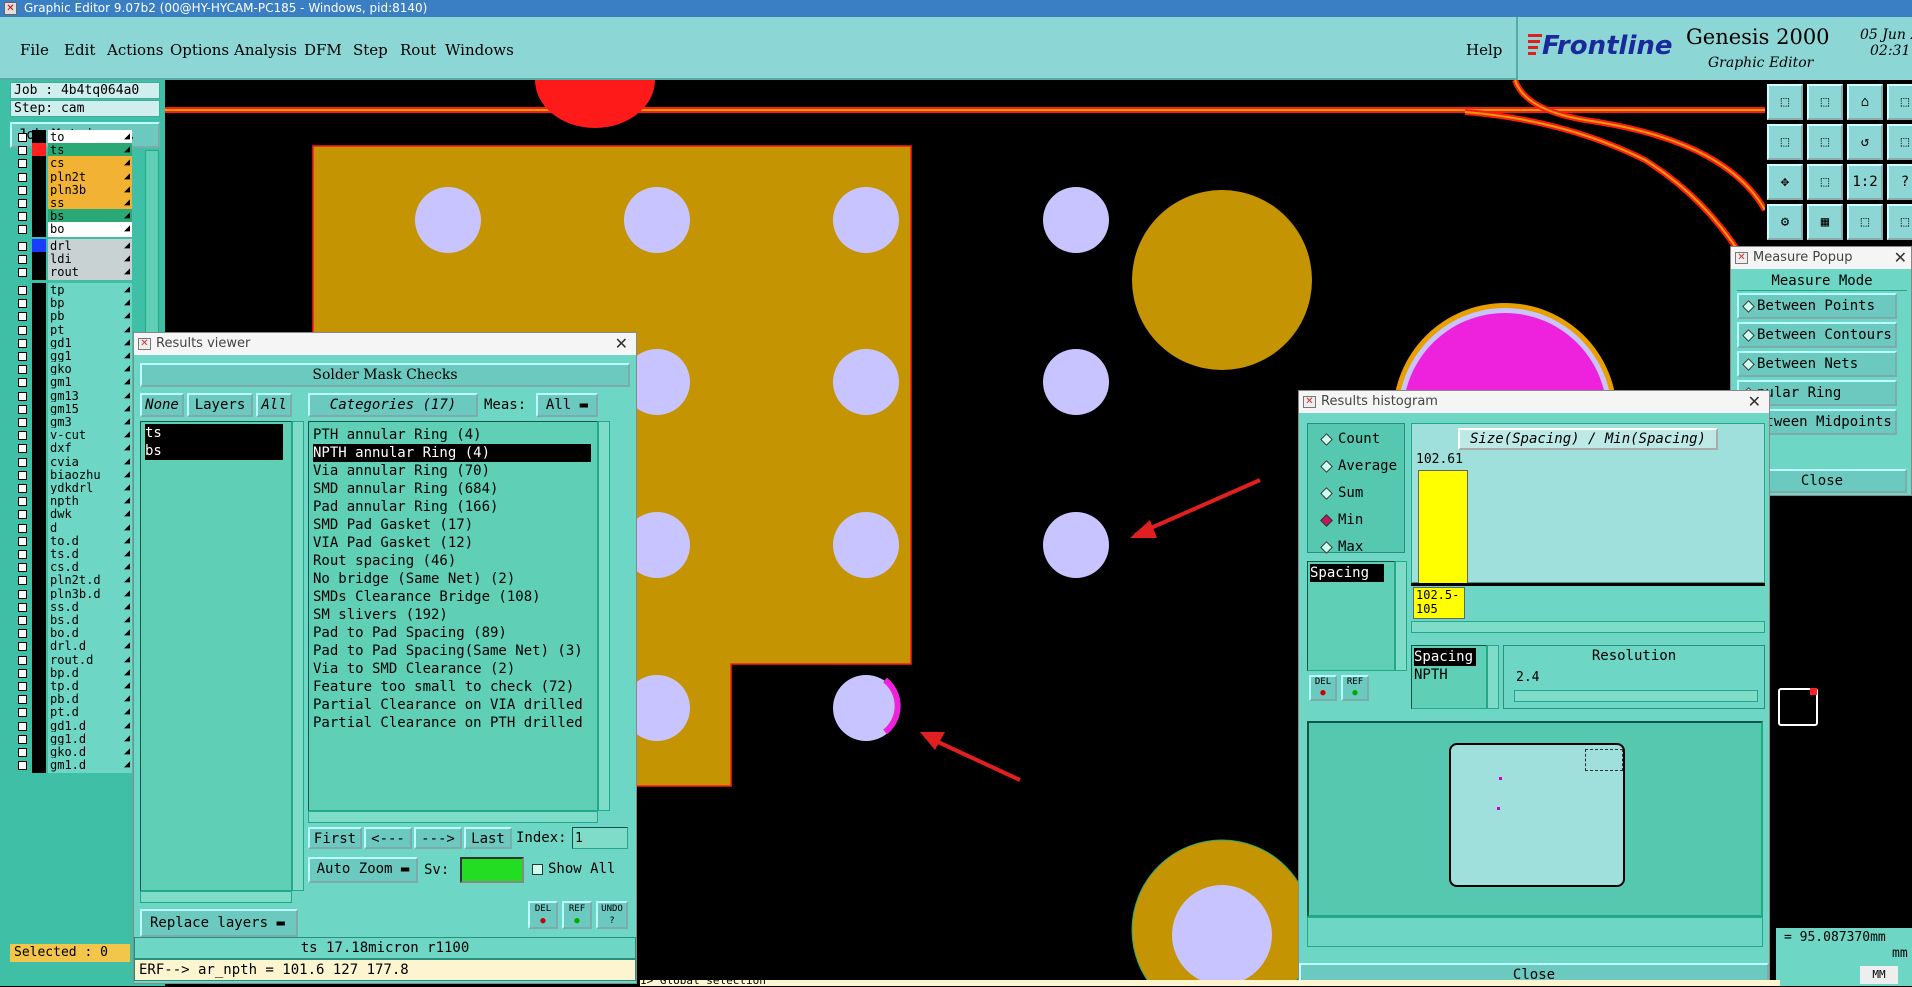 This screenshot has height=987, width=1912. What do you see at coordinates (214, 451) in the screenshot?
I see `layer-item-bs: bs` at bounding box center [214, 451].